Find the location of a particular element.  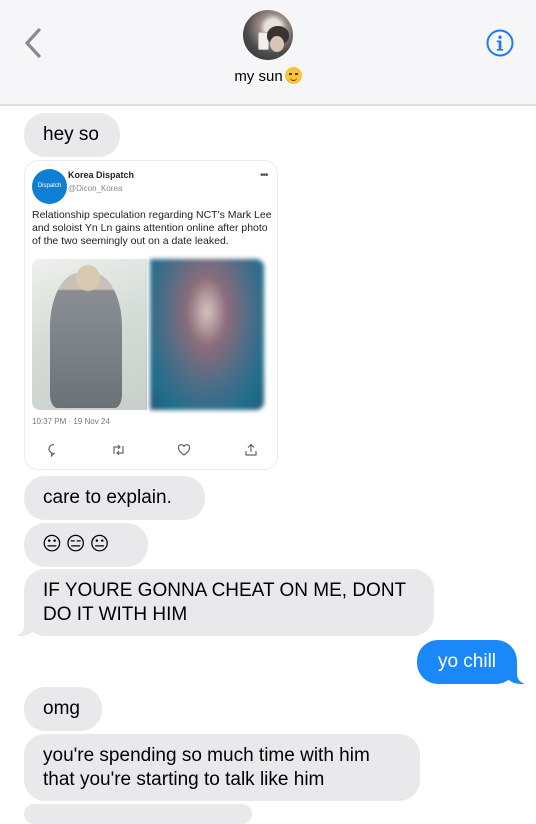

emoji-message-text: 😐😑😐 is located at coordinates (78, 544).